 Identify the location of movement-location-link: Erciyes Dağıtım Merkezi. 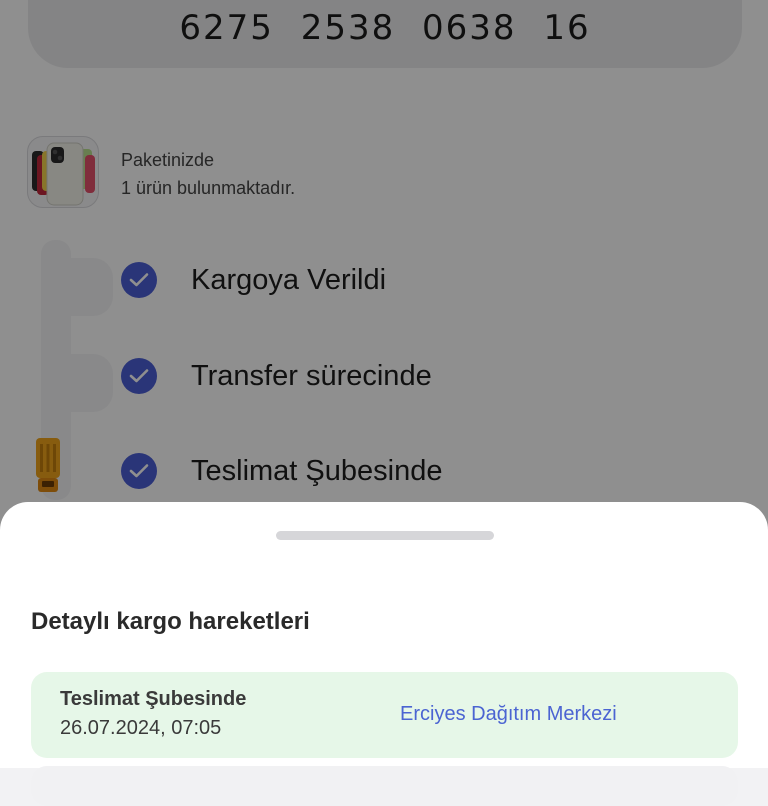
(508, 714).